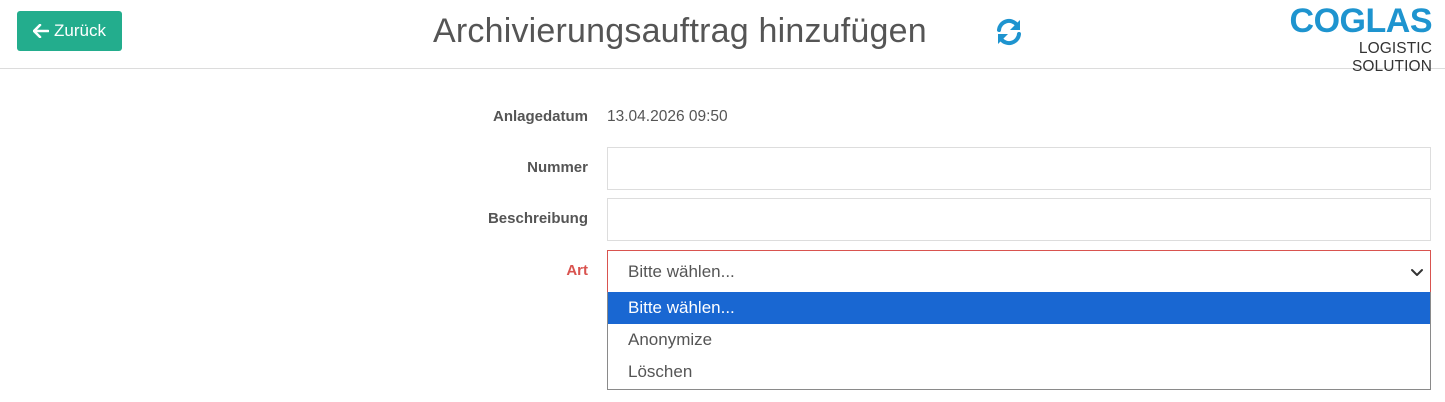 The height and width of the screenshot is (402, 1445). I want to click on back-button-label: Zurück, so click(80, 30).